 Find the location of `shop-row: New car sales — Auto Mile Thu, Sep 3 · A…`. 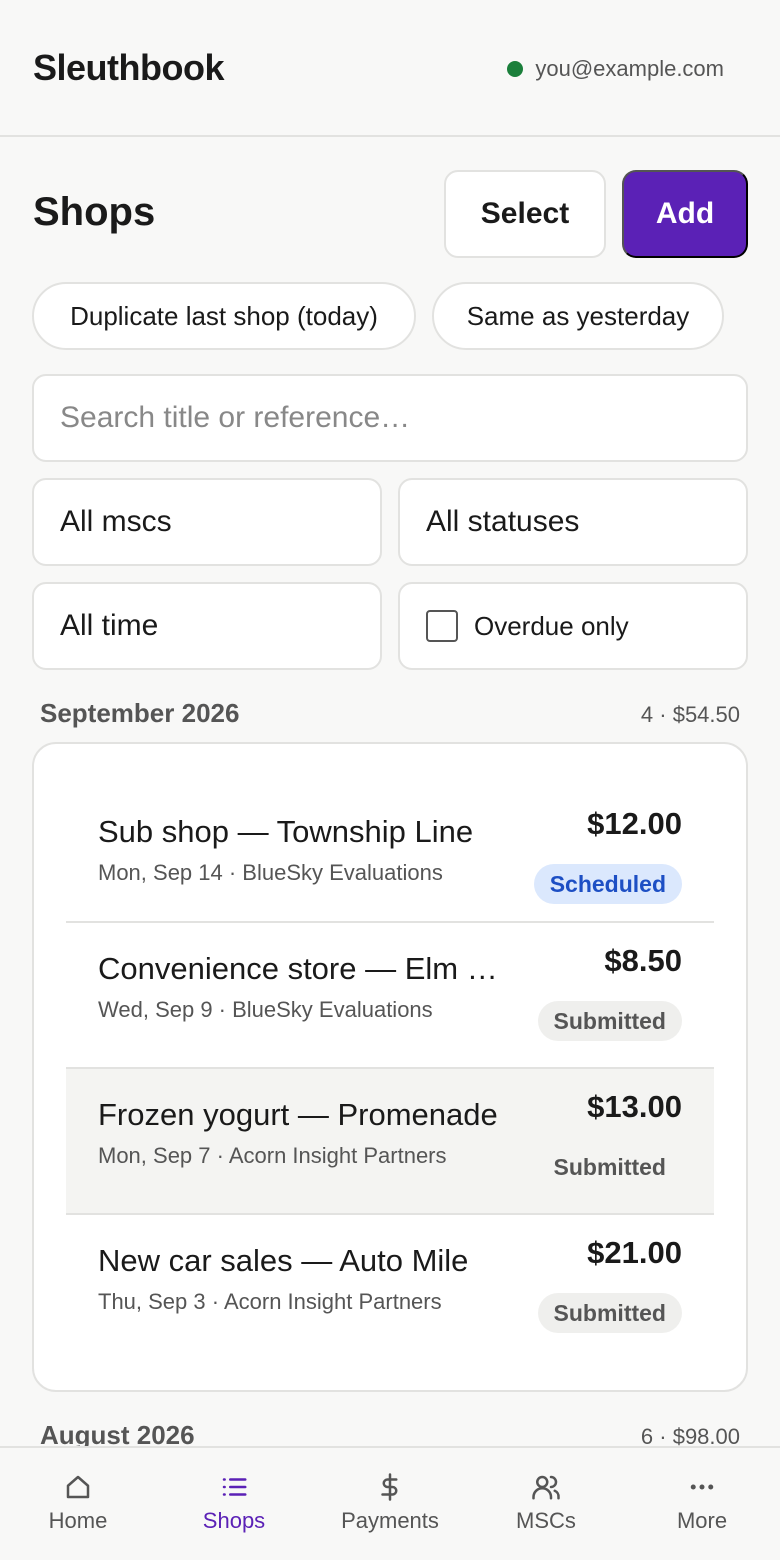

shop-row: New car sales — Auto Mile Thu, Sep 3 · A… is located at coordinates (390, 1288).